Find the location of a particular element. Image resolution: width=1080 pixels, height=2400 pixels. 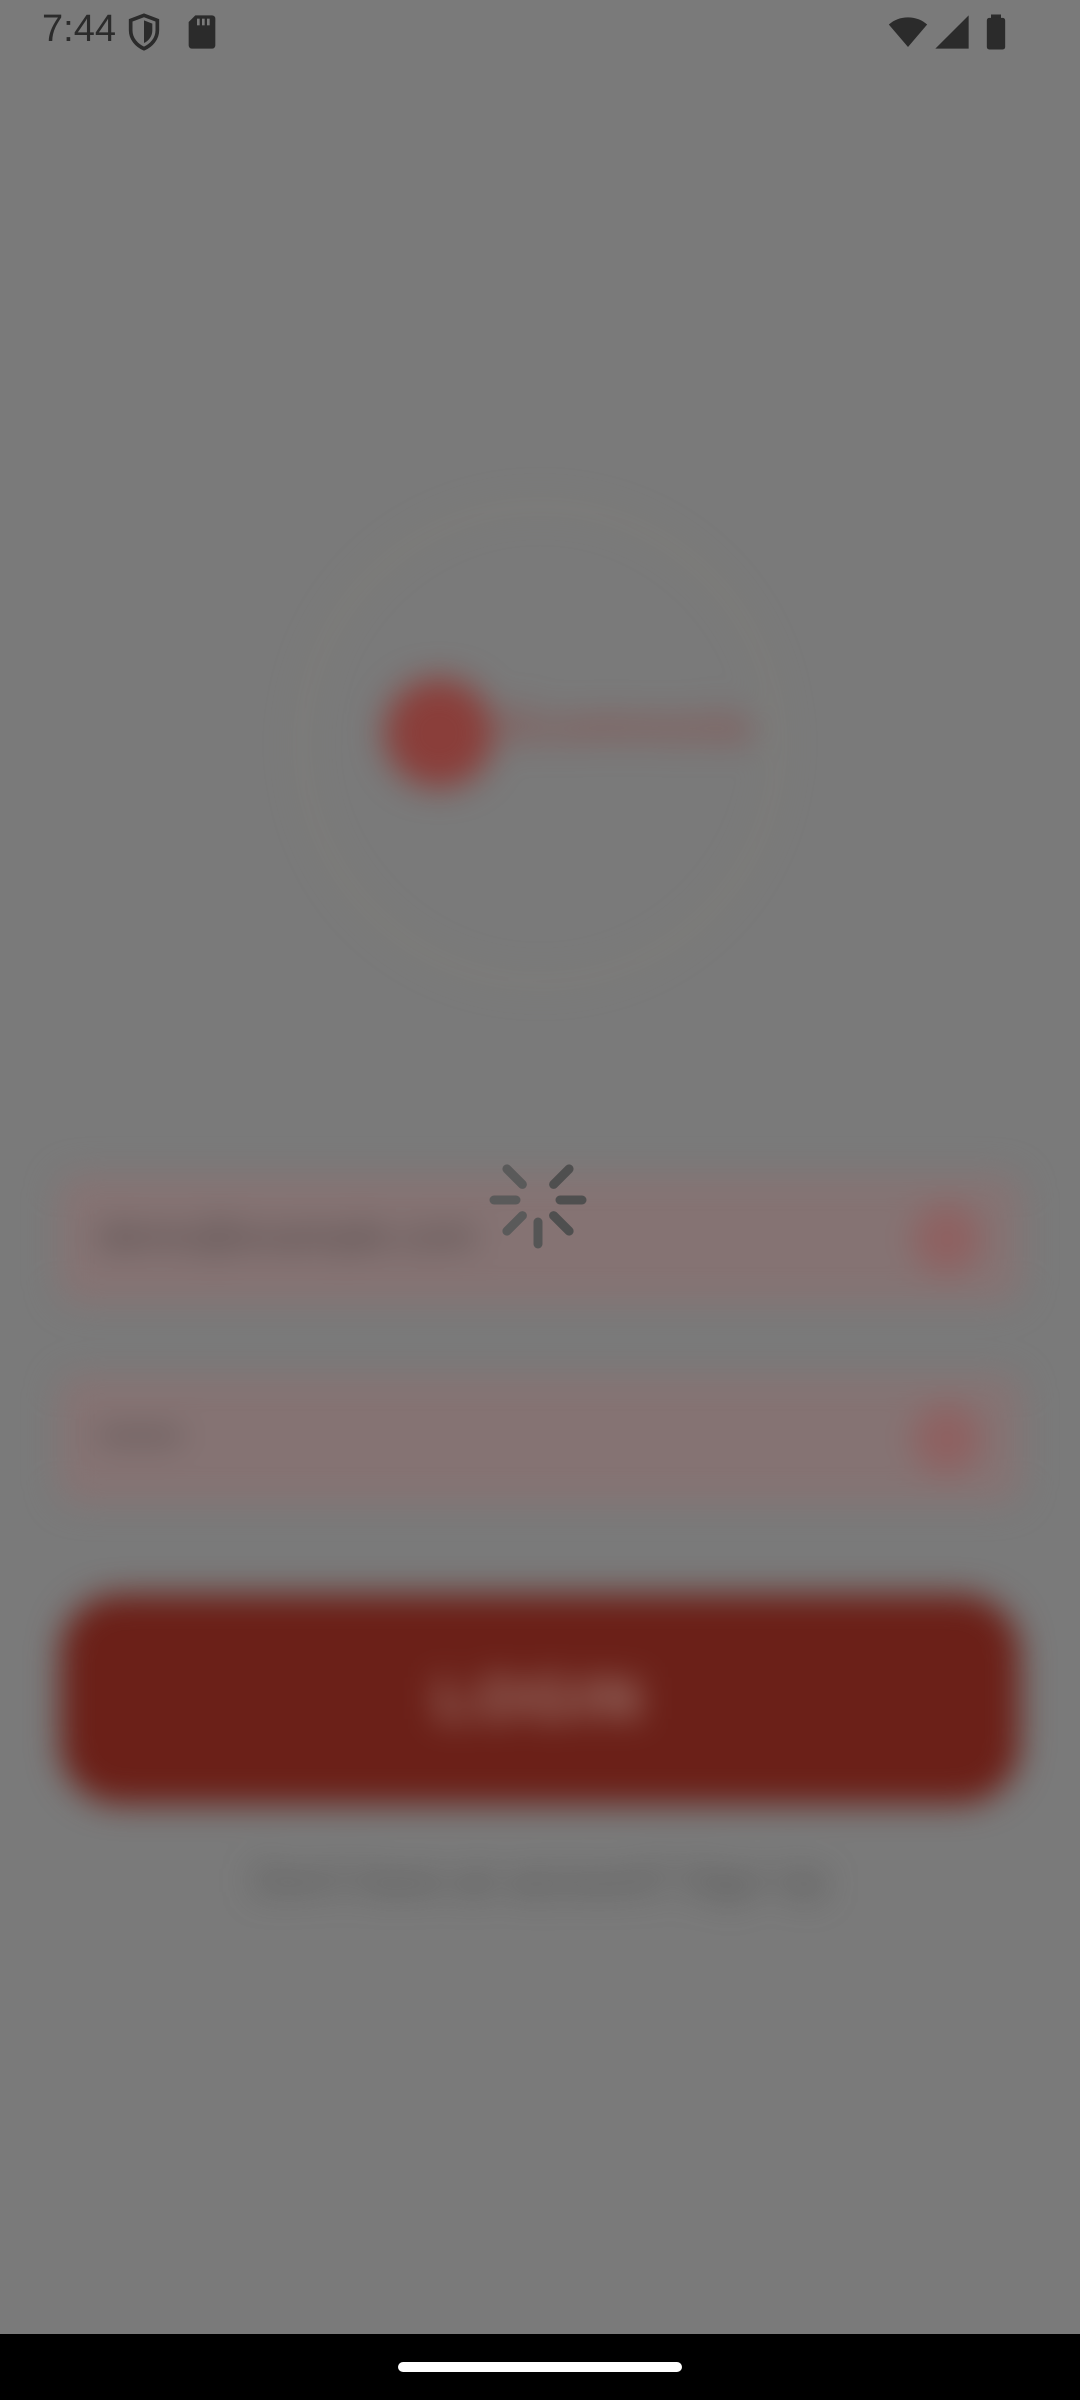

wifi-icon is located at coordinates (908, 32).